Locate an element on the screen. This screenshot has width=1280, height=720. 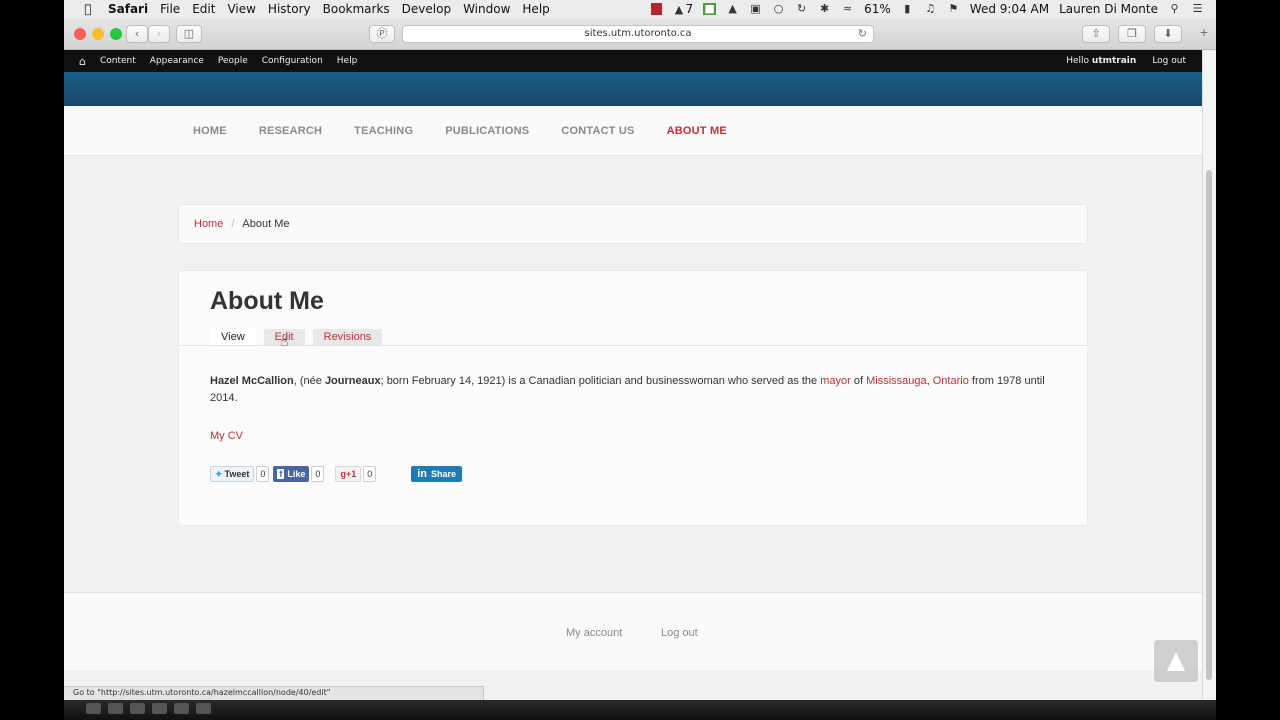
drive-icon: ▲ is located at coordinates (732, 9).